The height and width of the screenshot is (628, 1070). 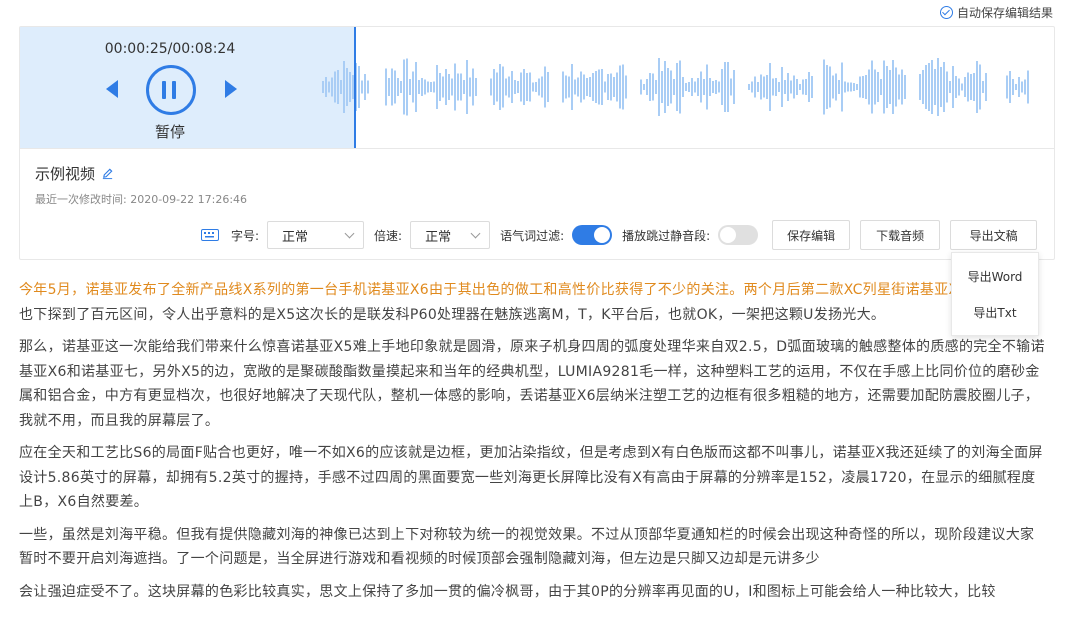 I want to click on video-title: 示例视频, so click(x=74, y=173).